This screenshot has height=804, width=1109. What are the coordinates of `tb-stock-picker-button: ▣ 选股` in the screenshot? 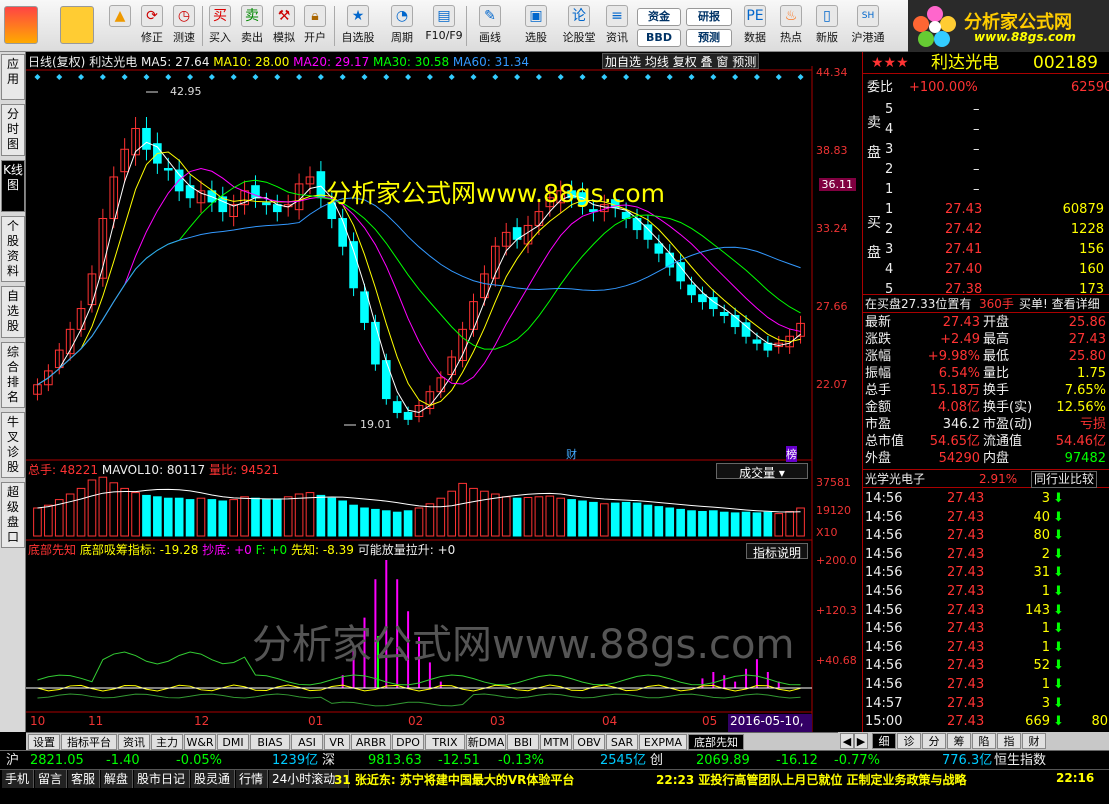 It's located at (536, 26).